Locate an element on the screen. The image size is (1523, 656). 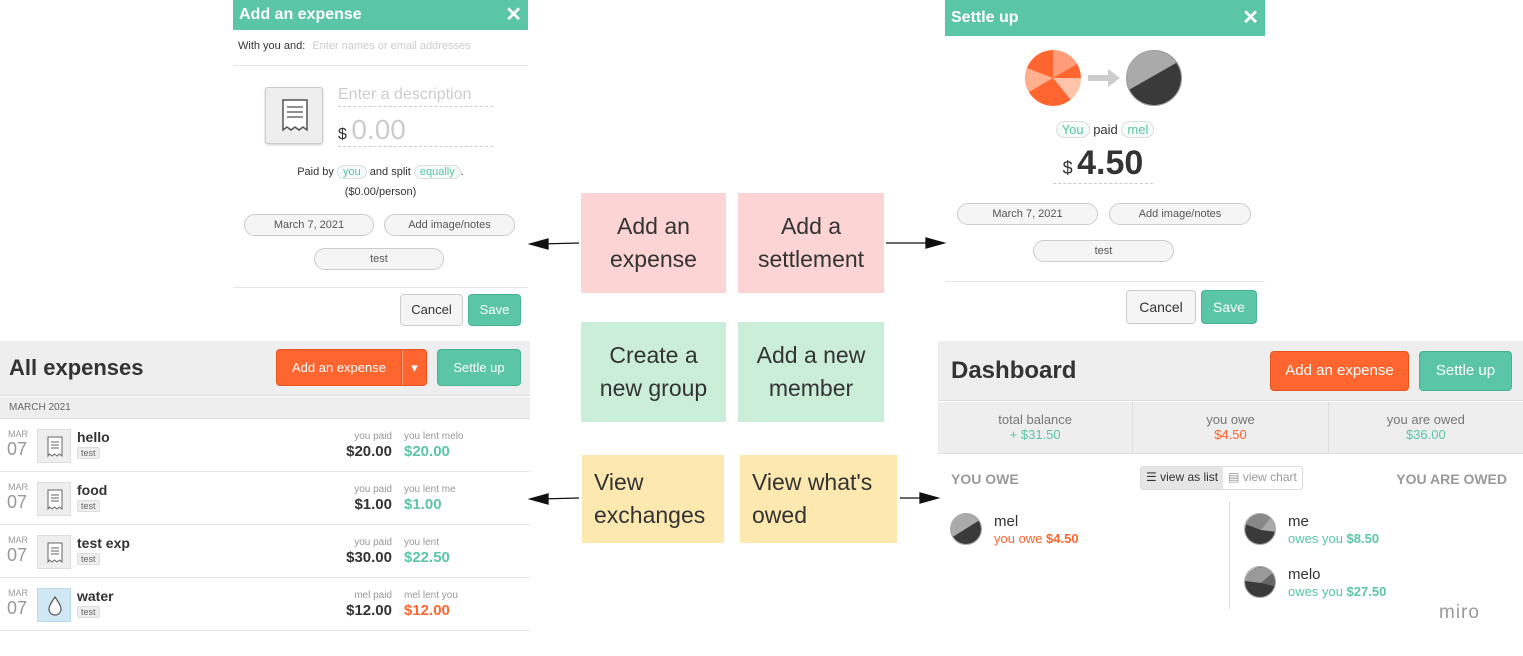
owed-amount: $8.50 is located at coordinates (1363, 538).